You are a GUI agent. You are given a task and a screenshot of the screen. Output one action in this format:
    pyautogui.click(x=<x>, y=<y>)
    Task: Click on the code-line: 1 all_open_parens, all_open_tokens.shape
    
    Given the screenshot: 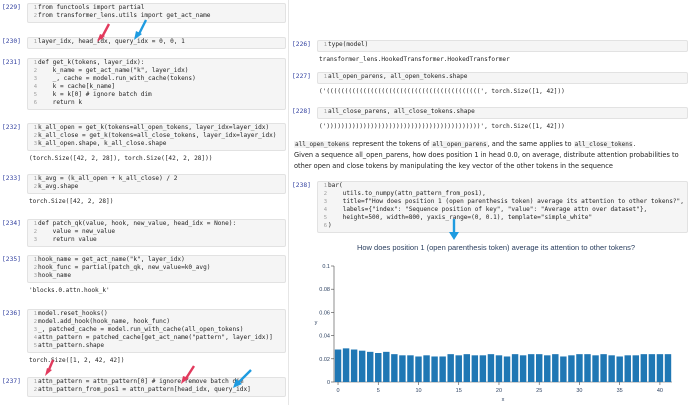 What is the action you would take?
    pyautogui.click(x=502, y=77)
    